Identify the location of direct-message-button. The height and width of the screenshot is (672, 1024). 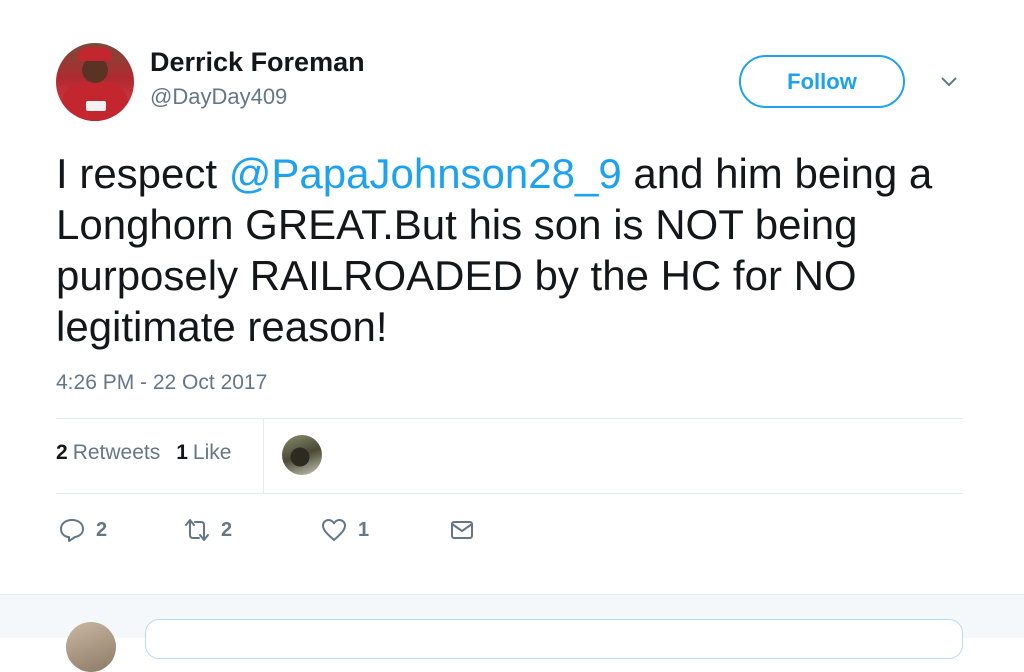
(462, 530).